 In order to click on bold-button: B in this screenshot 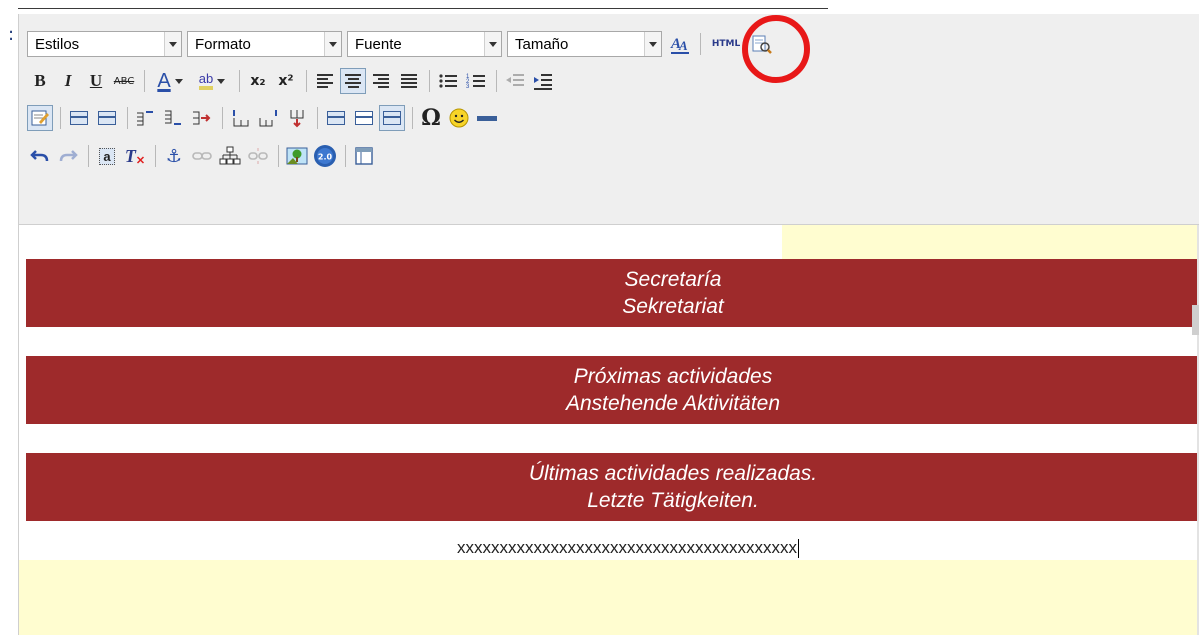, I will do `click(40, 81)`.